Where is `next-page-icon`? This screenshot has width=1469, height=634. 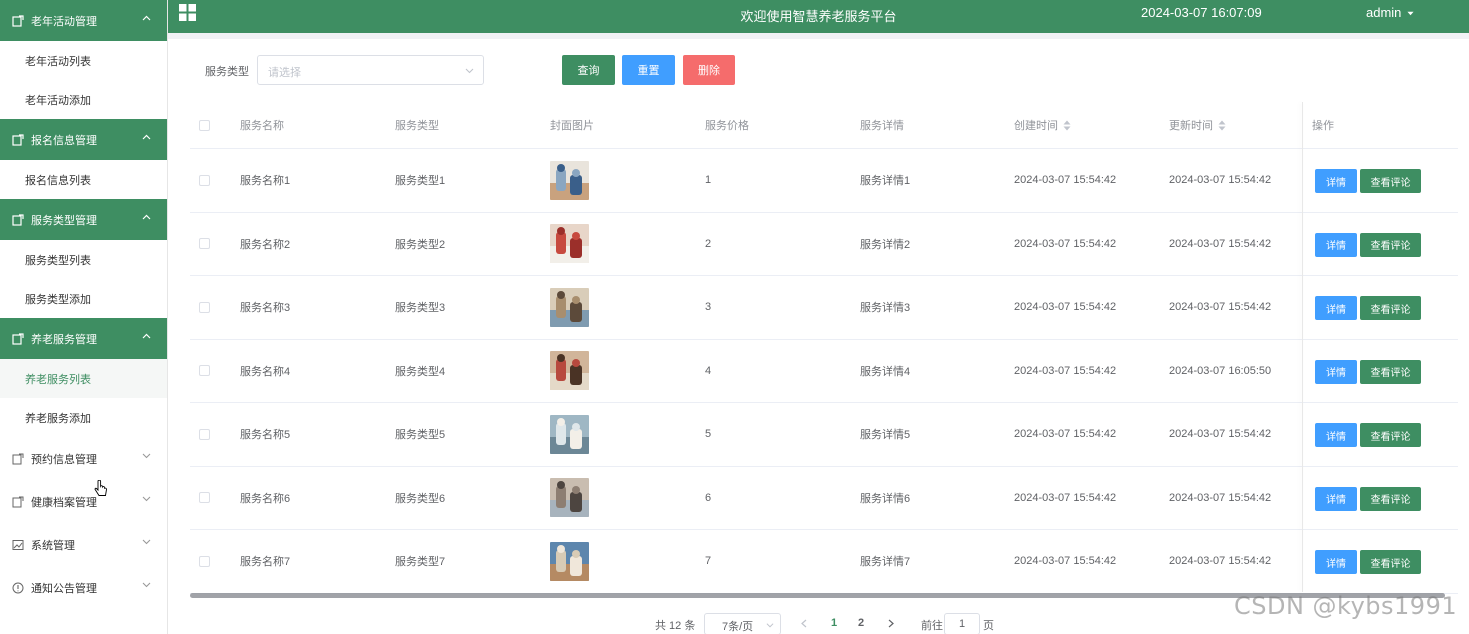 next-page-icon is located at coordinates (891, 623).